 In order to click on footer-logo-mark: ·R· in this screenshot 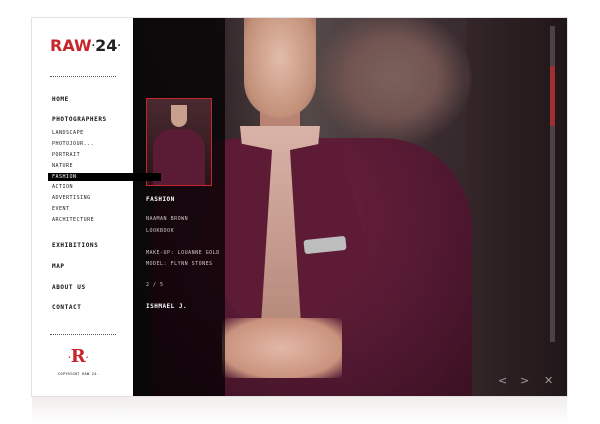, I will do `click(78, 356)`.